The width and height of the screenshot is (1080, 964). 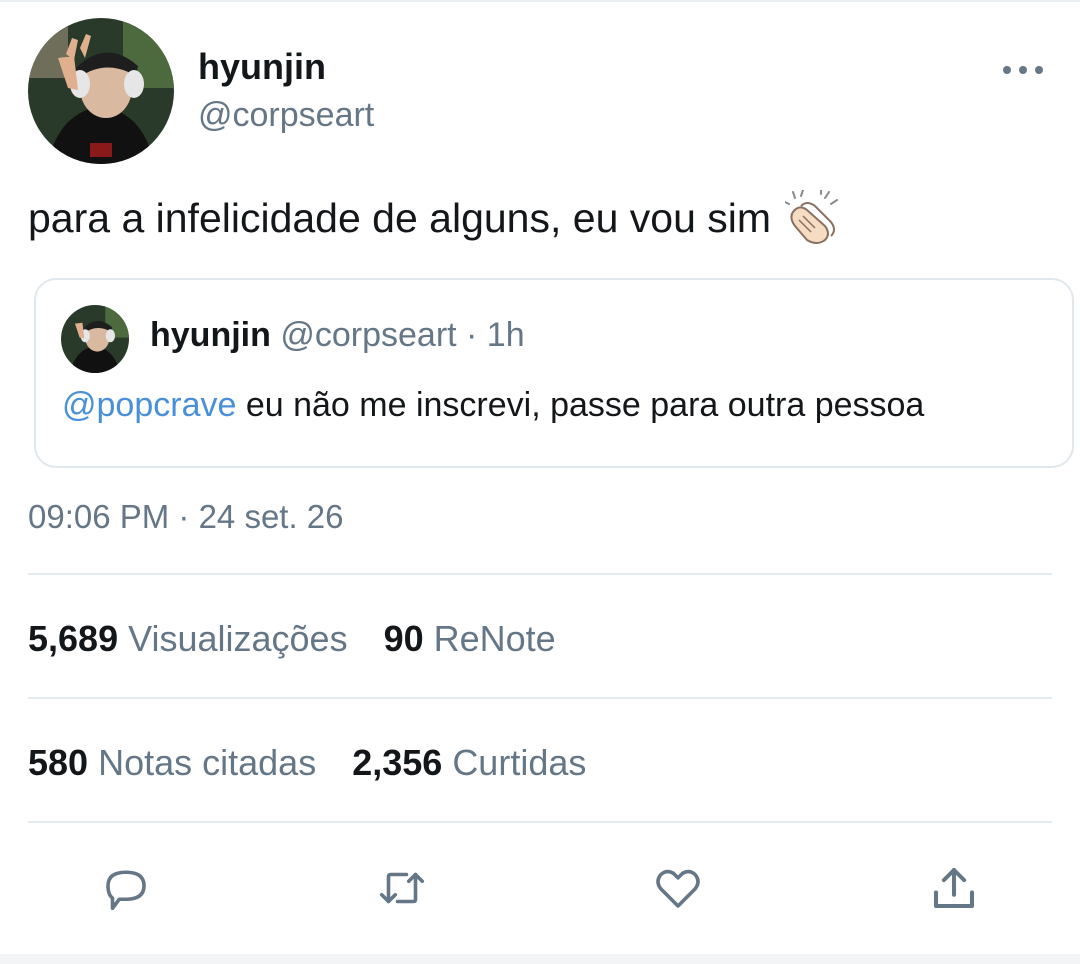 I want to click on stats-row-views-renotes: 5,689 Visualizações 90 ReNote, so click(x=310, y=639).